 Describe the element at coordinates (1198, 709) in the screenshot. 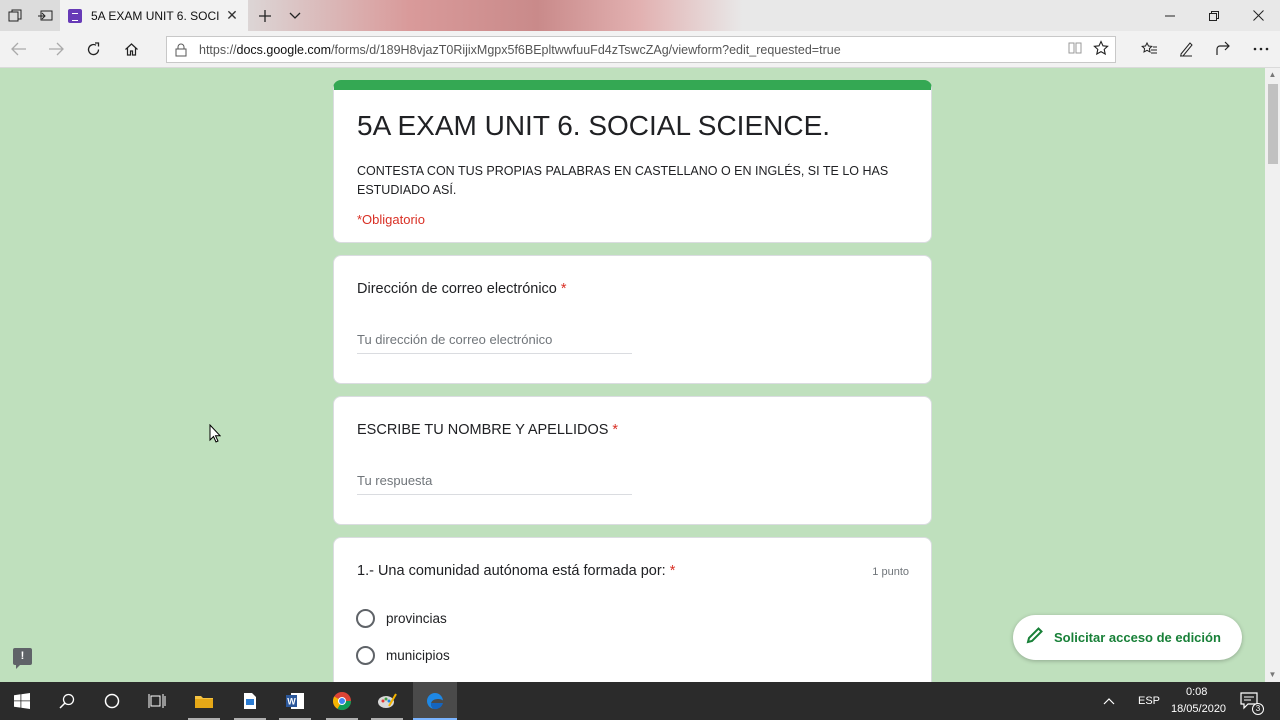

I see `clock-date: 18/05/2020` at that location.